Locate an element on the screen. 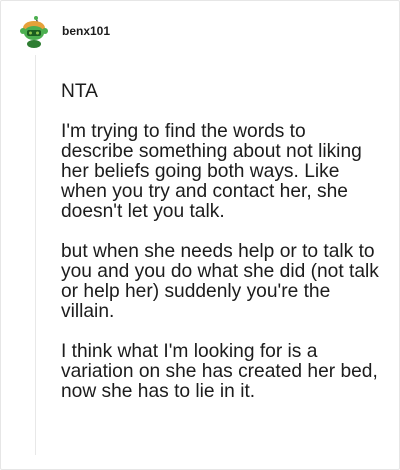 Image resolution: width=400 pixels, height=470 pixels. comment-header: benx101 is located at coordinates (65, 32).